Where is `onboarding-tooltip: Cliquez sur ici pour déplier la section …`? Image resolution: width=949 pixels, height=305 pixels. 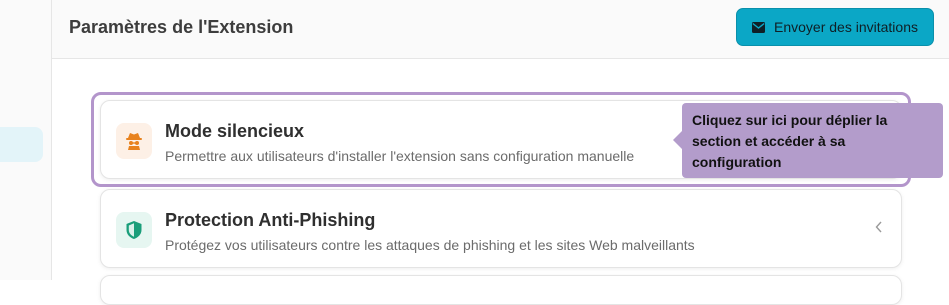 onboarding-tooltip: Cliquez sur ici pour déplier la section … is located at coordinates (808, 140).